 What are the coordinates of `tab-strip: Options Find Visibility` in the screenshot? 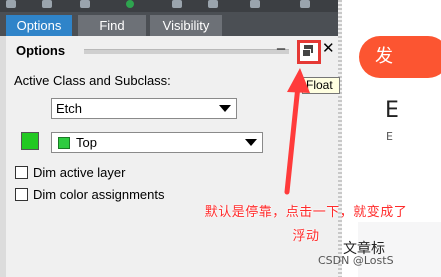 It's located at (169, 24).